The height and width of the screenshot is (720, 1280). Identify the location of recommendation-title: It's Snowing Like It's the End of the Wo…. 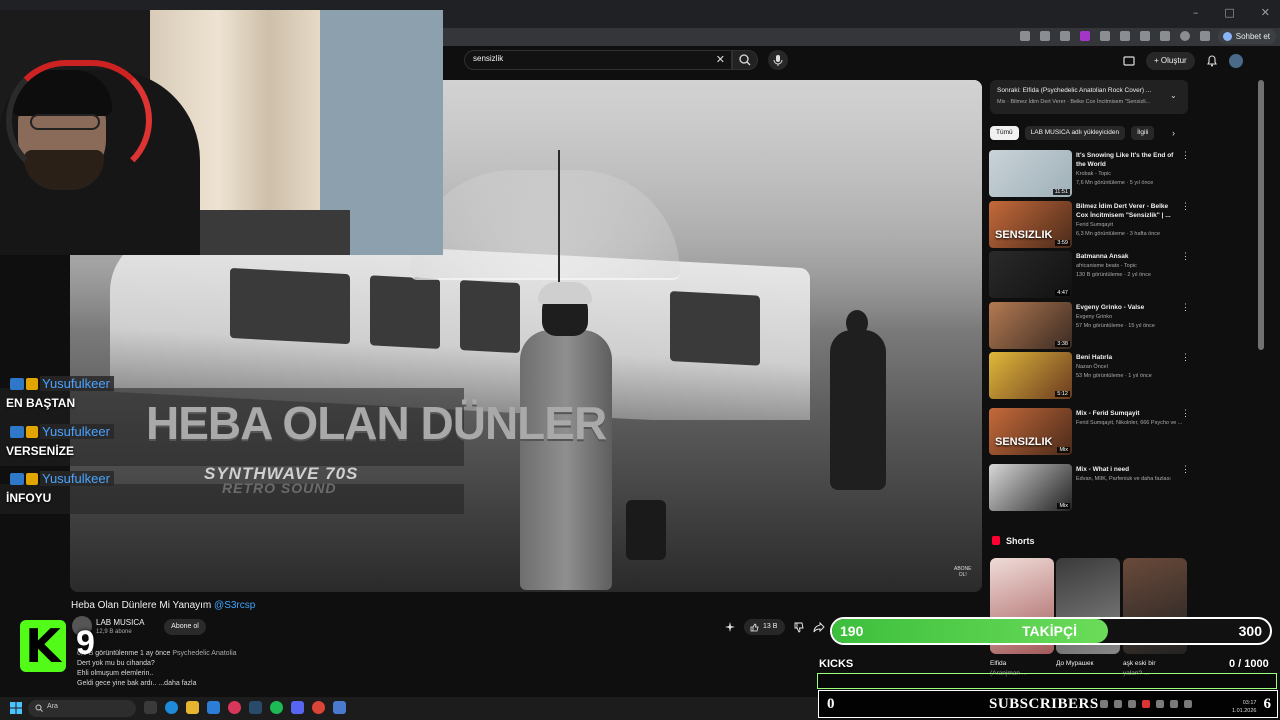
(1127, 160).